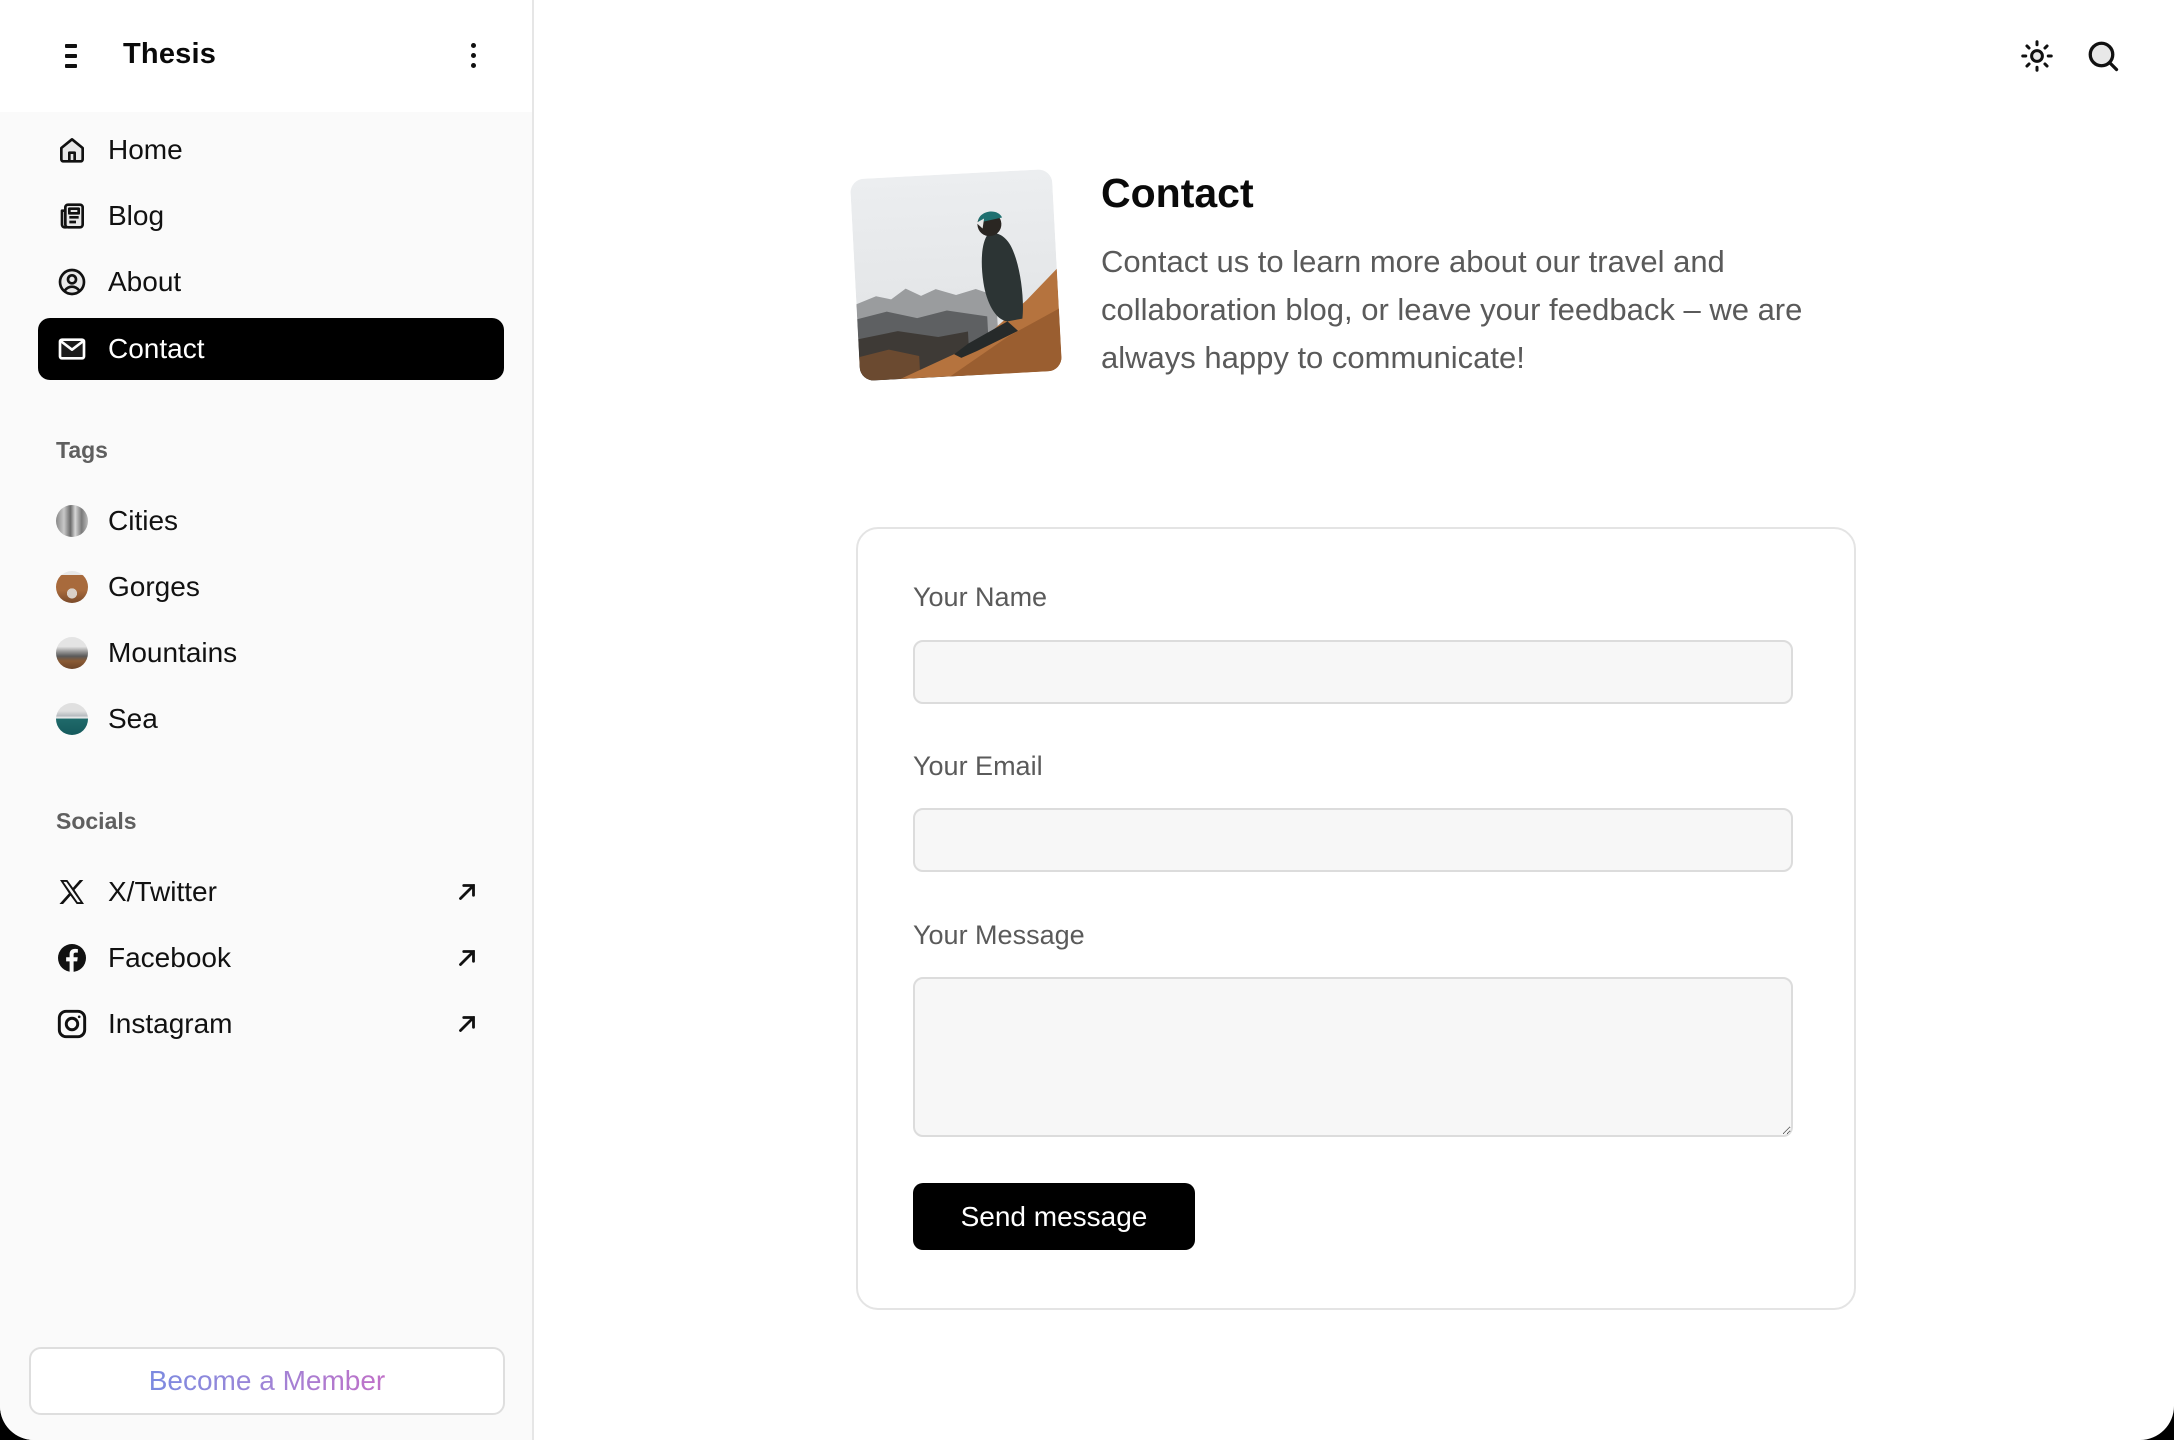  What do you see at coordinates (154, 586) in the screenshot?
I see `tag-label: Gorges` at bounding box center [154, 586].